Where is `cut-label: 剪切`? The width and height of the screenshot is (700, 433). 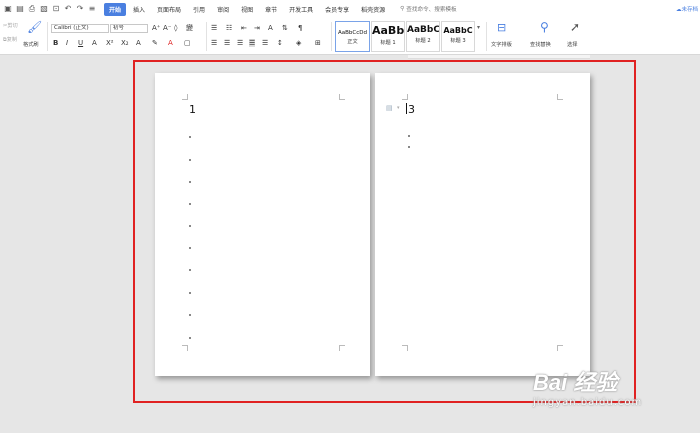 cut-label: 剪切 is located at coordinates (12, 26).